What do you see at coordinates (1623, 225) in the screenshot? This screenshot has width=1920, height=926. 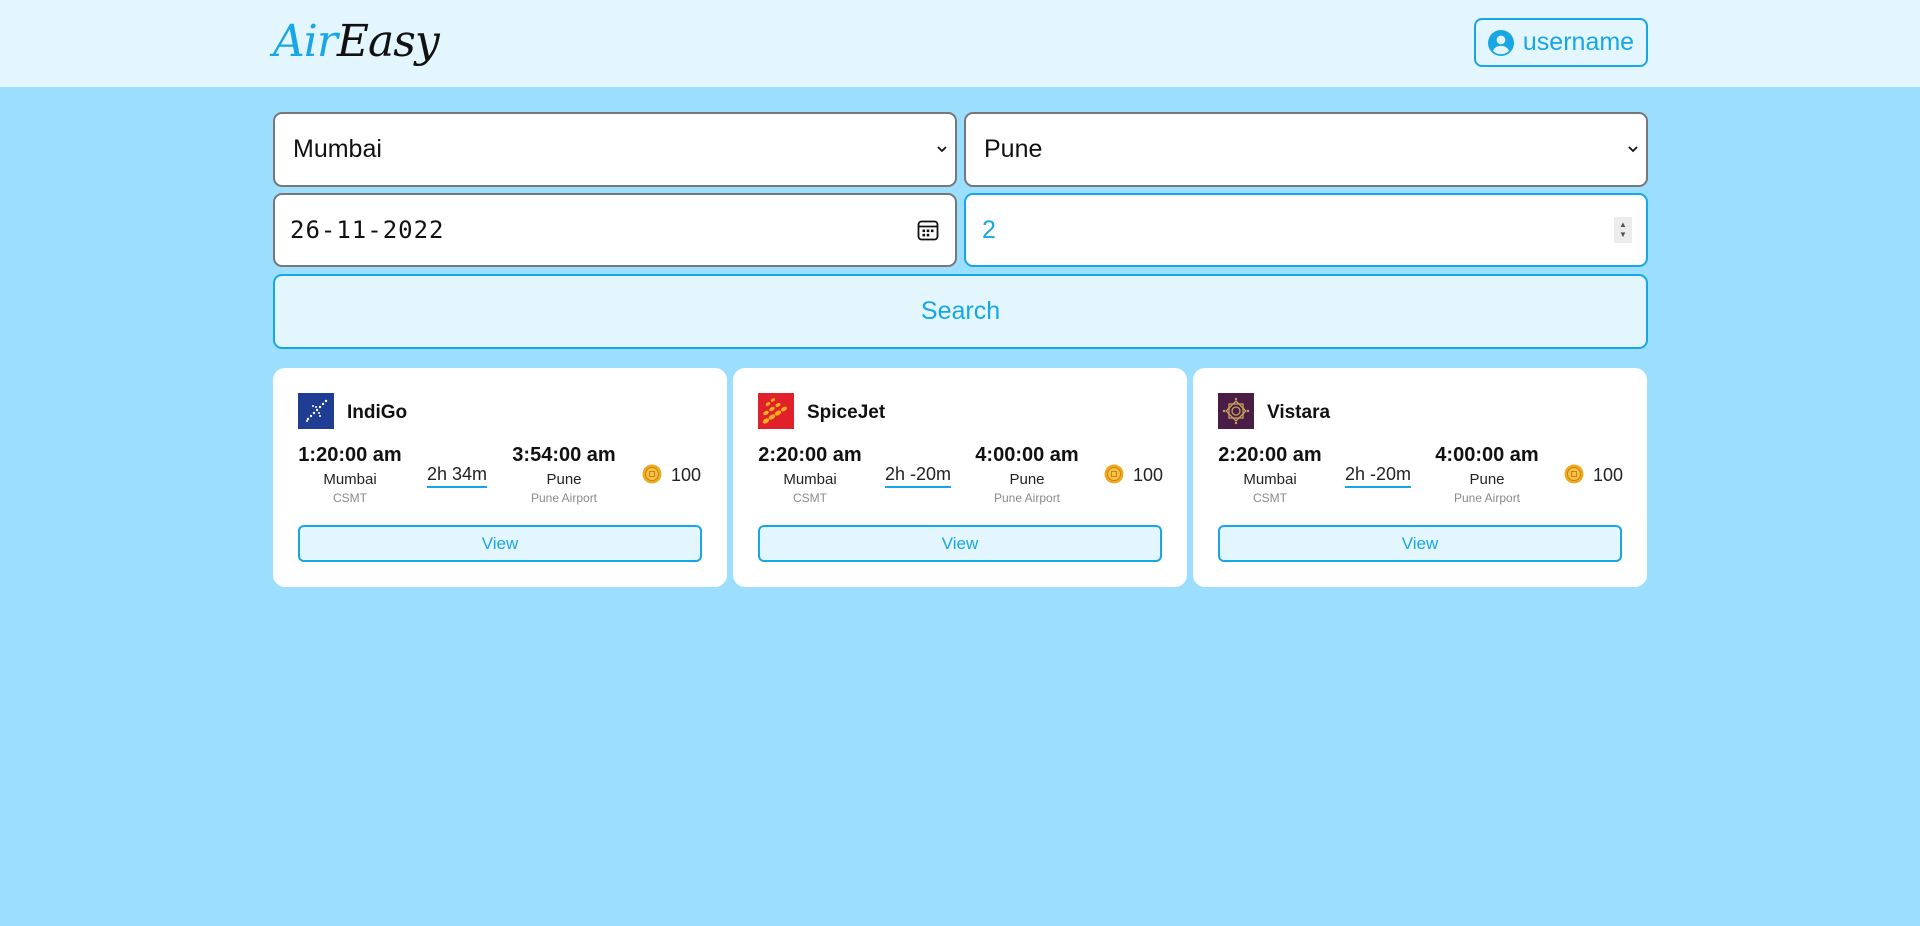 I see `spinner-up-icon: ▲` at bounding box center [1623, 225].